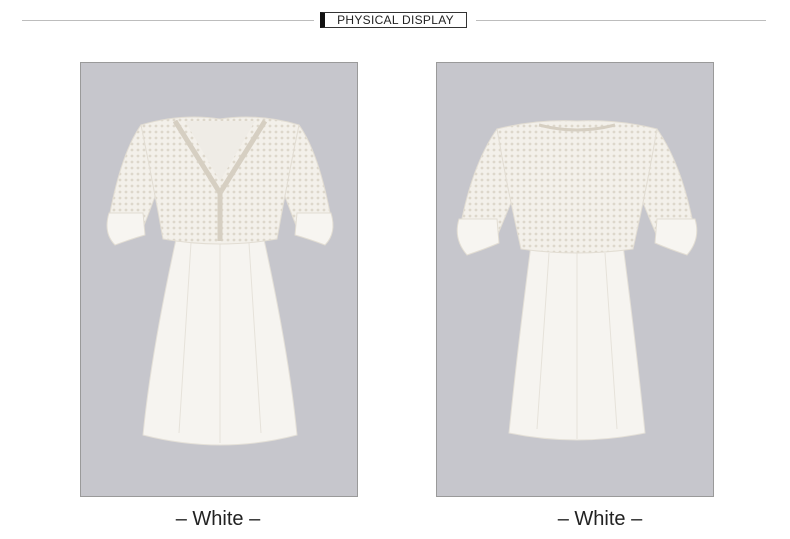 The image size is (790, 539). Describe the element at coordinates (218, 519) in the screenshot. I see `color-caption-front: – White –` at that location.